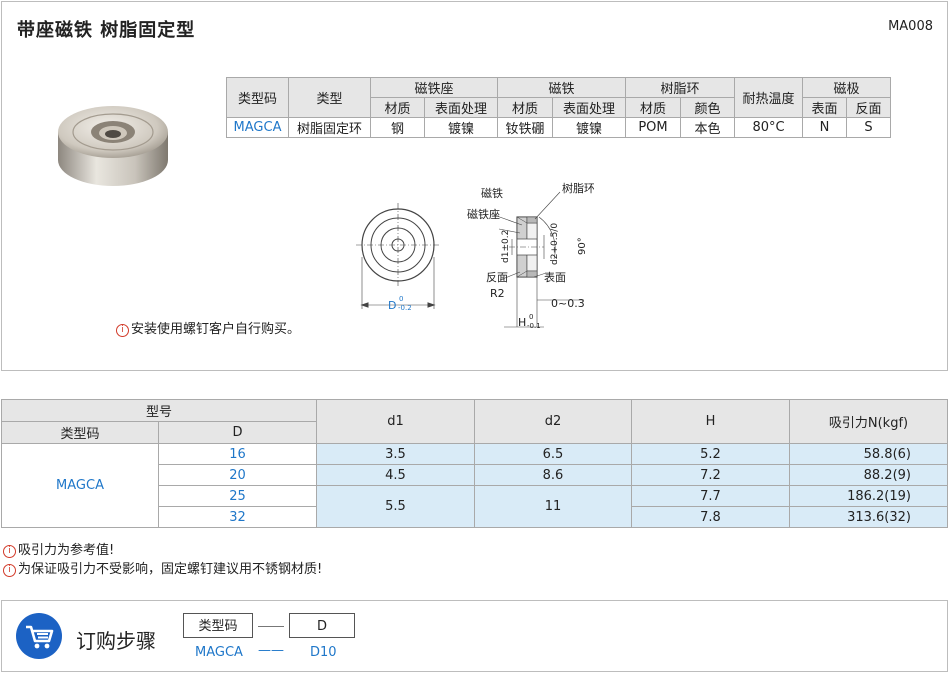  Describe the element at coordinates (710, 454) in the screenshot. I see `dim-h: 5.2` at that location.